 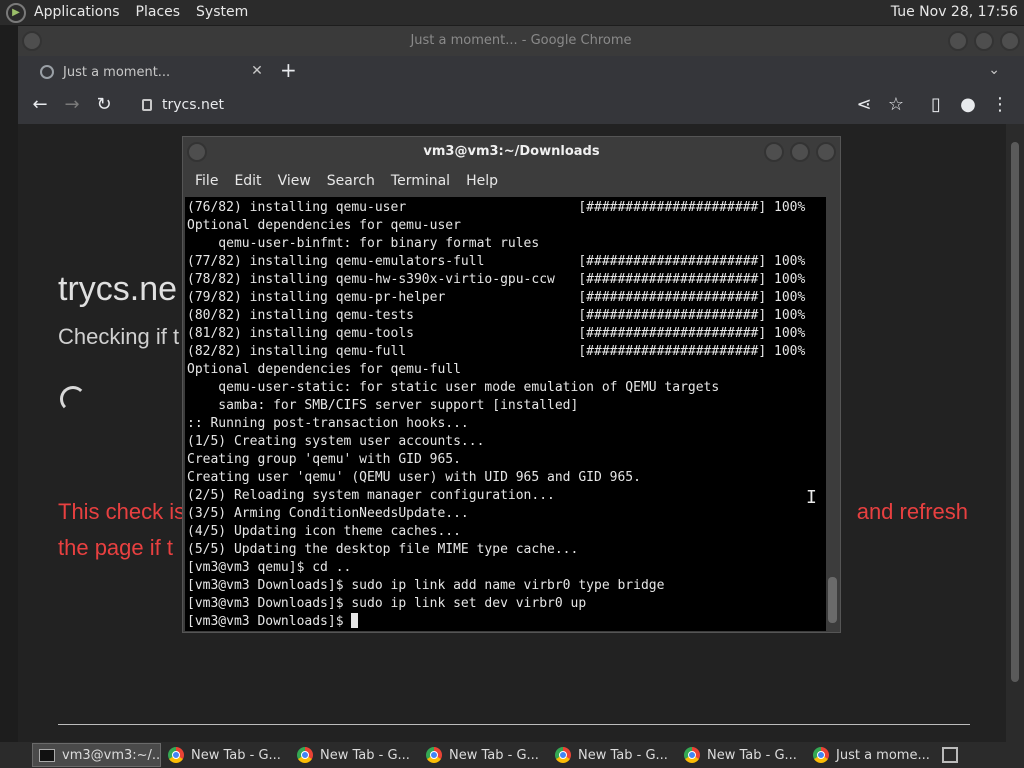 What do you see at coordinates (222, 12) in the screenshot?
I see `system-menu: System` at bounding box center [222, 12].